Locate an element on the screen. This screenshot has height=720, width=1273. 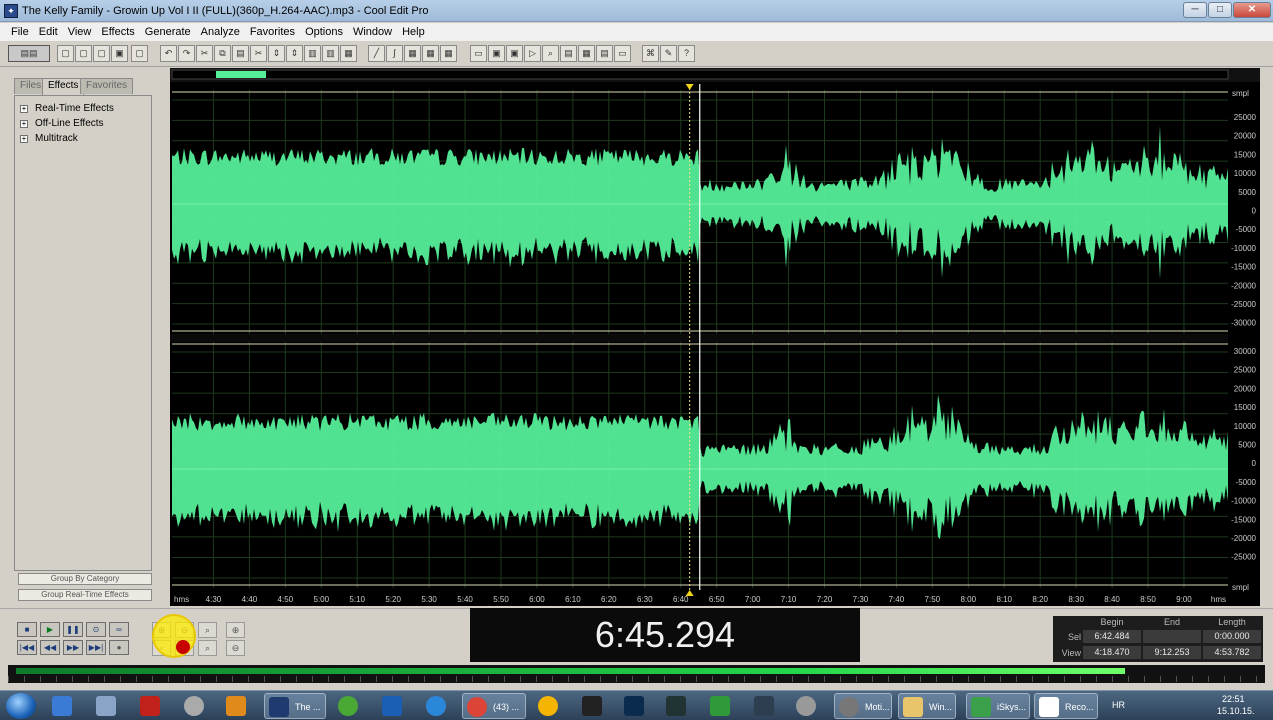
tree-item-offline-effects: + Off-Line Effects is located at coordinates (83, 123).